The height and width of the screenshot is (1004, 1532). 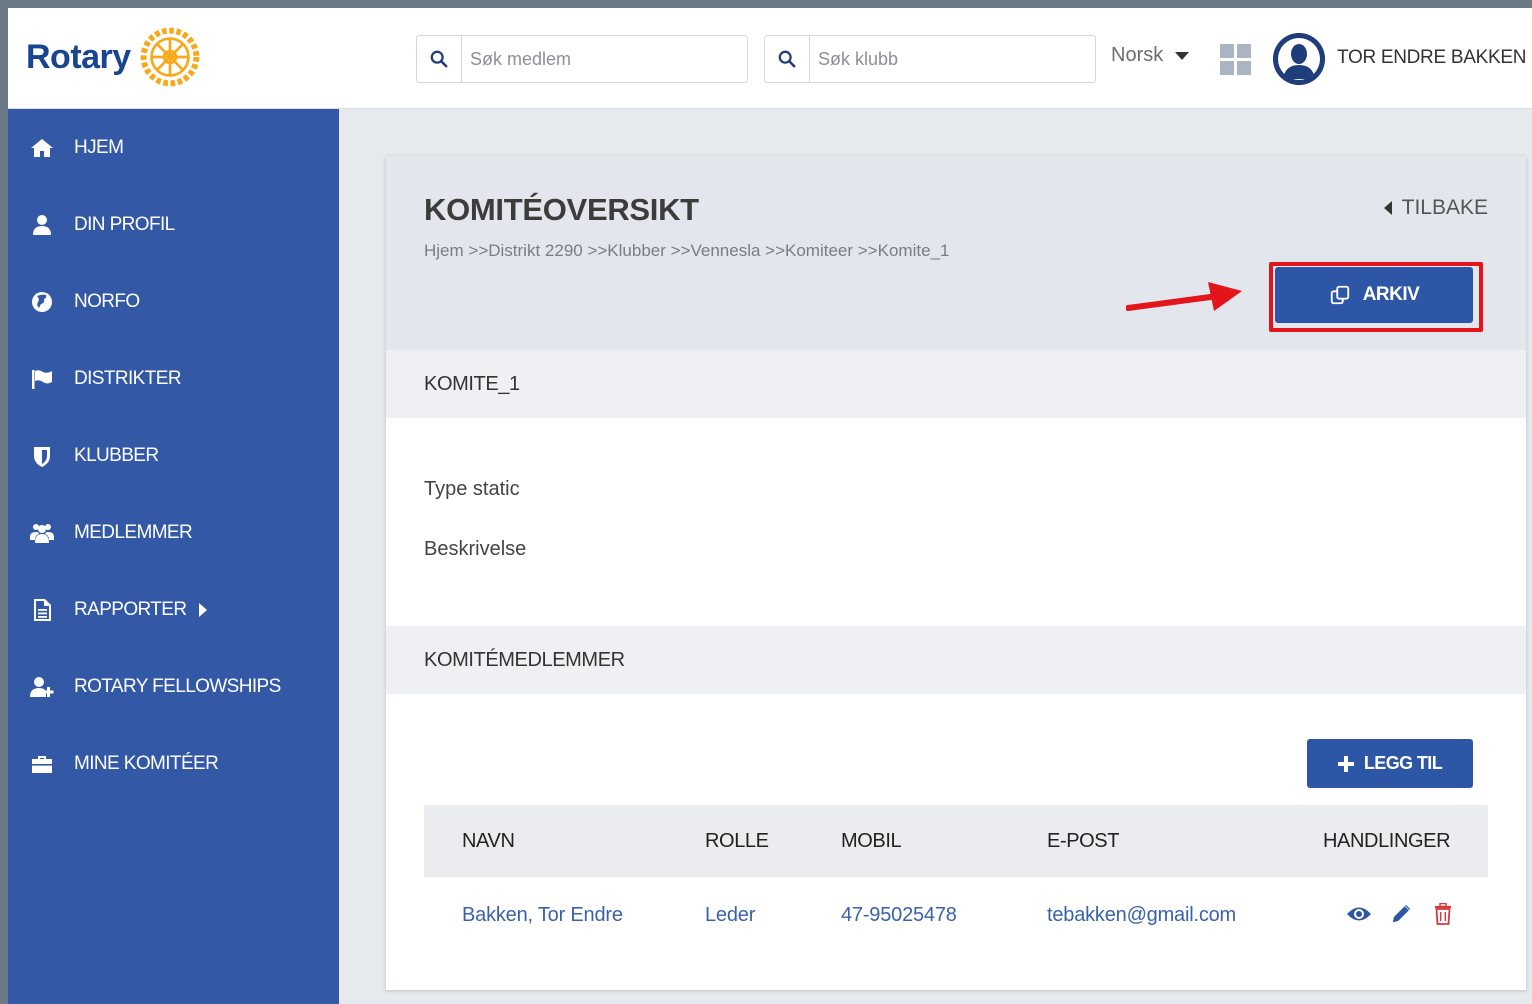 What do you see at coordinates (202, 609) in the screenshot?
I see `chevron-right-icon` at bounding box center [202, 609].